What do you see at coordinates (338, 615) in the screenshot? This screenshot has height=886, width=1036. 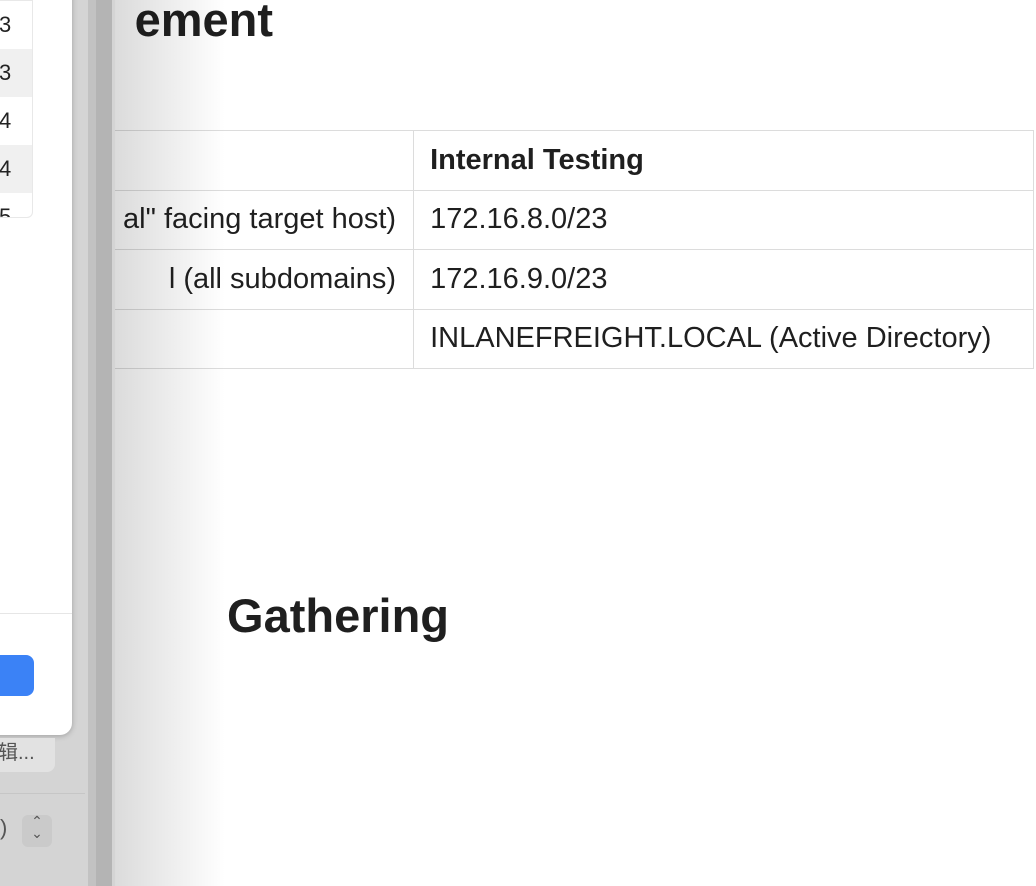 I see `section-heading: Gathering` at bounding box center [338, 615].